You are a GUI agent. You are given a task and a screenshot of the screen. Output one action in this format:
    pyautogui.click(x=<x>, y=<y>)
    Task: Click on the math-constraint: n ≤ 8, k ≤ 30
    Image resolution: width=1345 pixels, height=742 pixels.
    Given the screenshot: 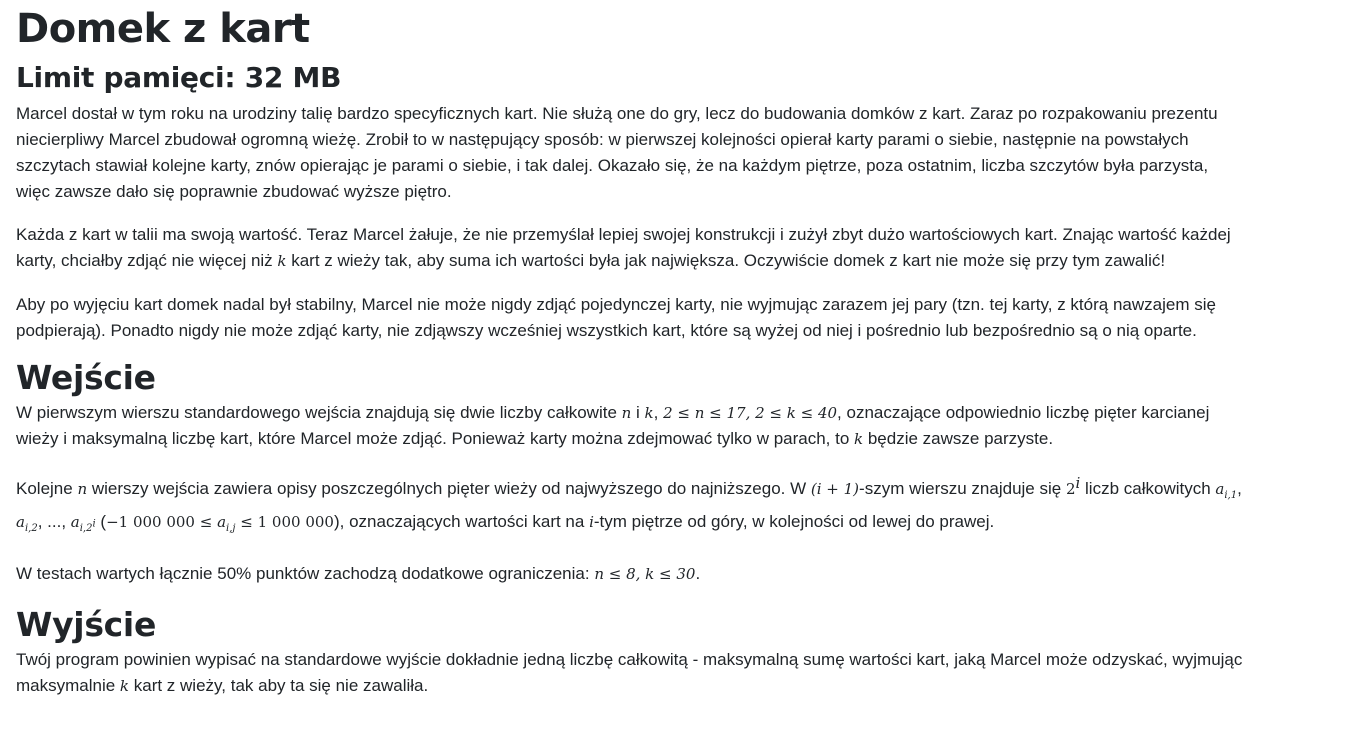 What is the action you would take?
    pyautogui.click(x=645, y=574)
    